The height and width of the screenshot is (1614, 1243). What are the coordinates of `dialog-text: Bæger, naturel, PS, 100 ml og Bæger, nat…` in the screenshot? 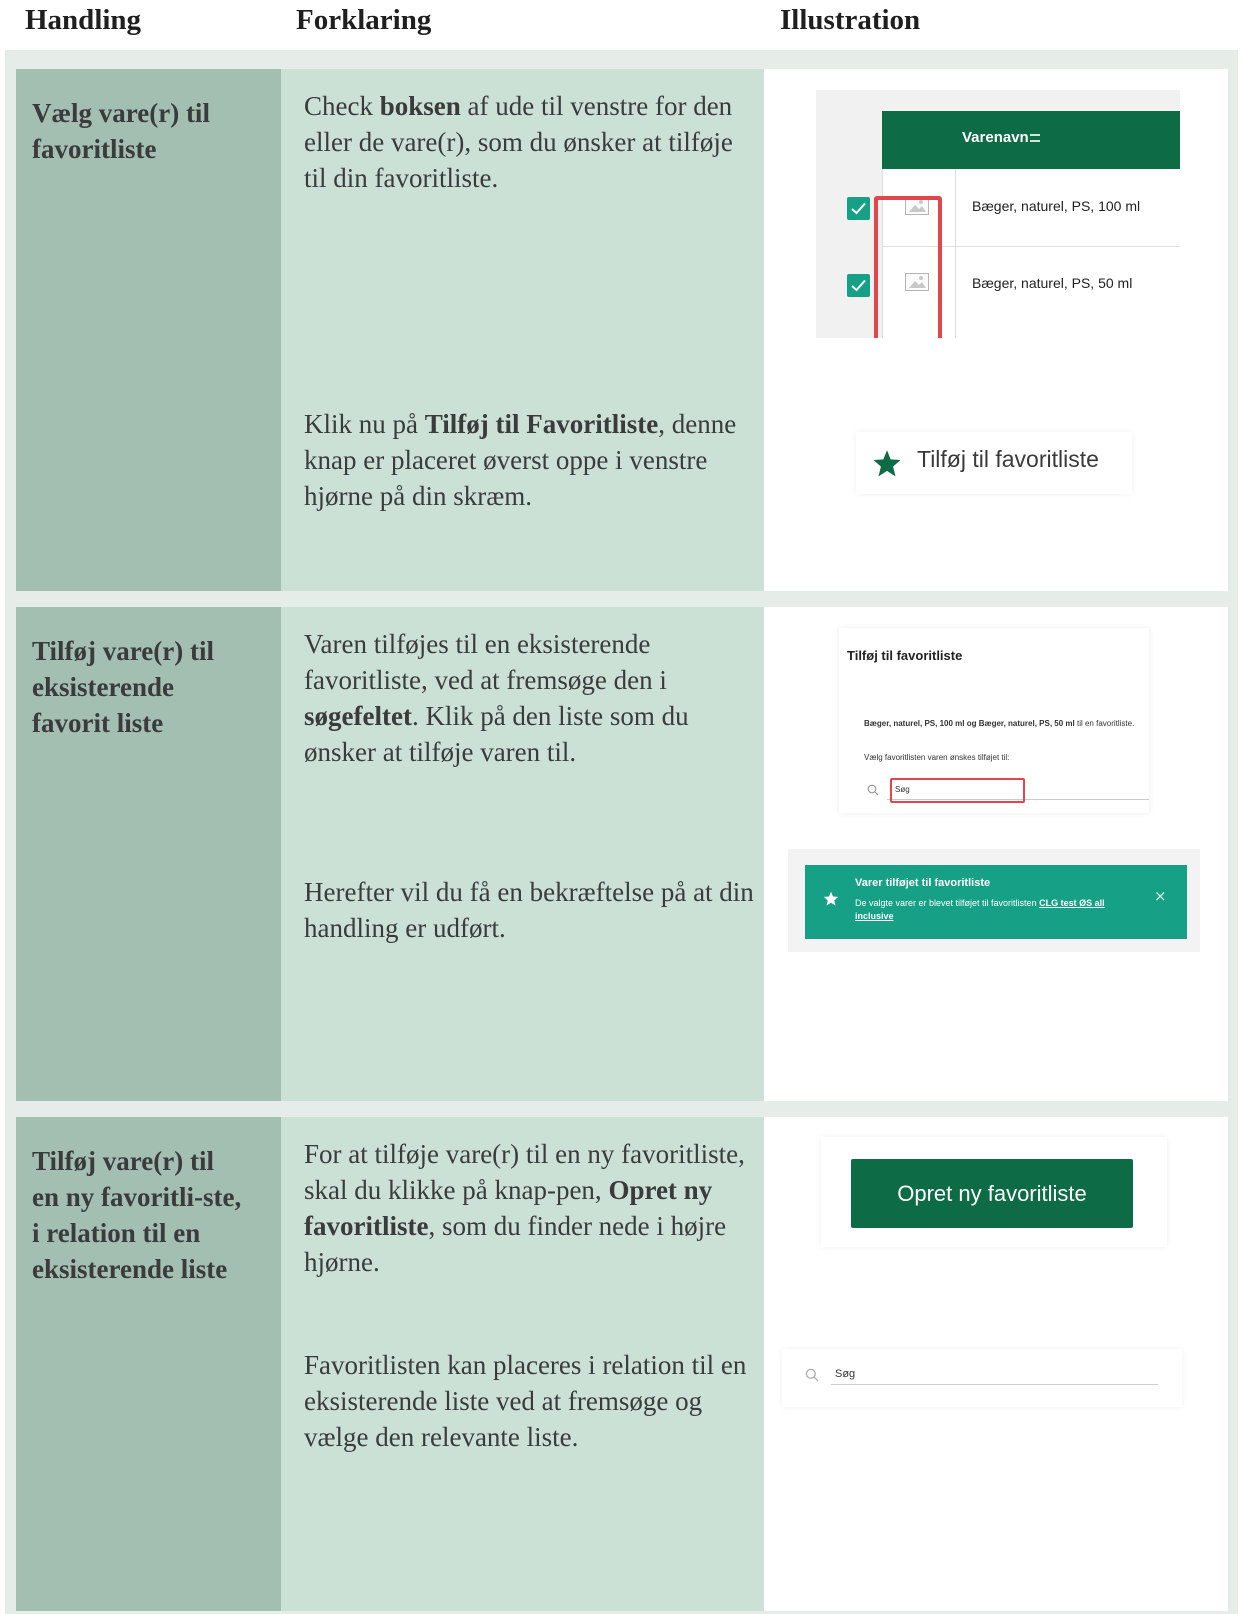 It's located at (999, 723).